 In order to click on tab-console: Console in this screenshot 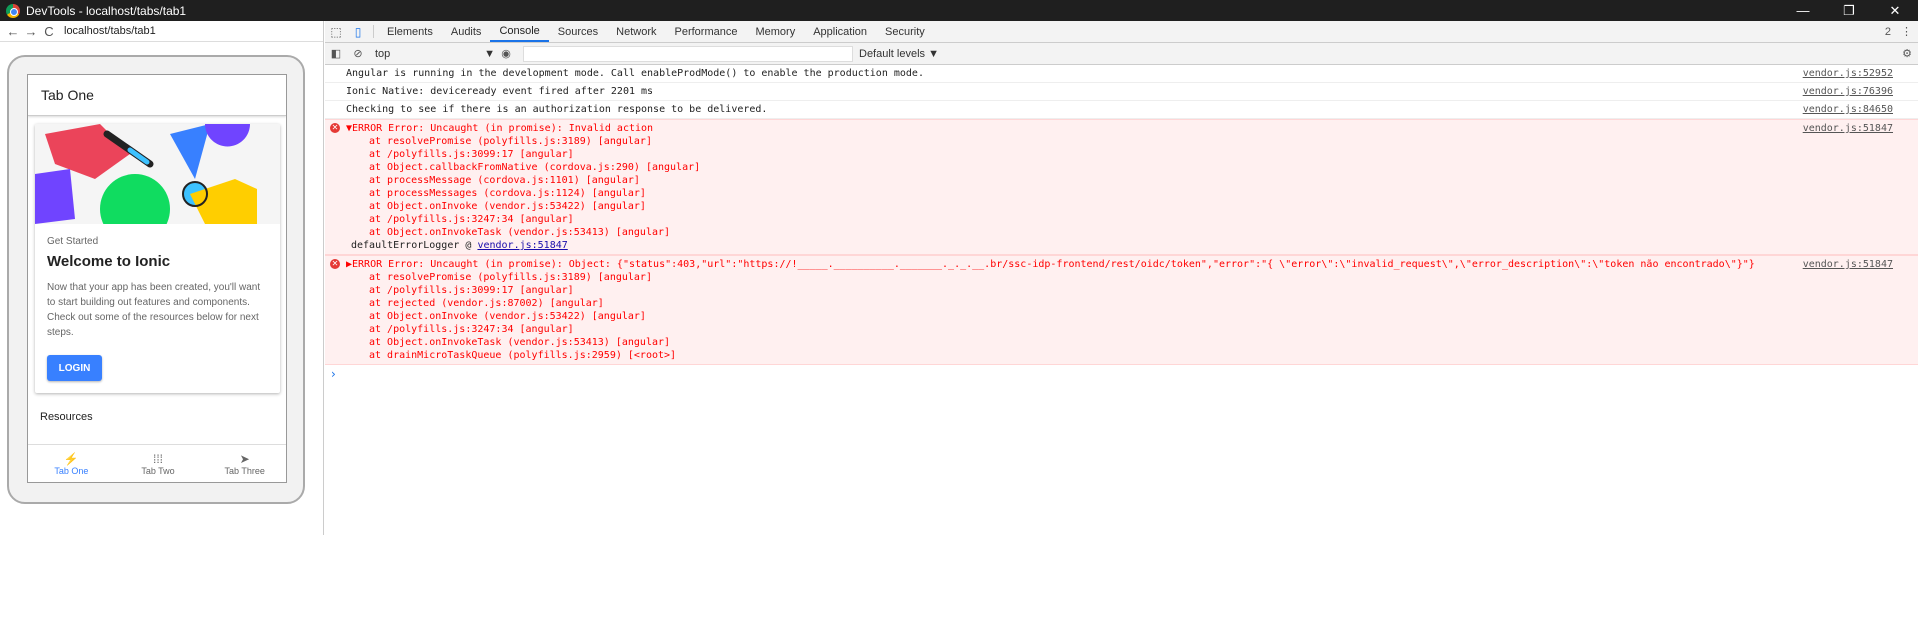, I will do `click(519, 31)`.